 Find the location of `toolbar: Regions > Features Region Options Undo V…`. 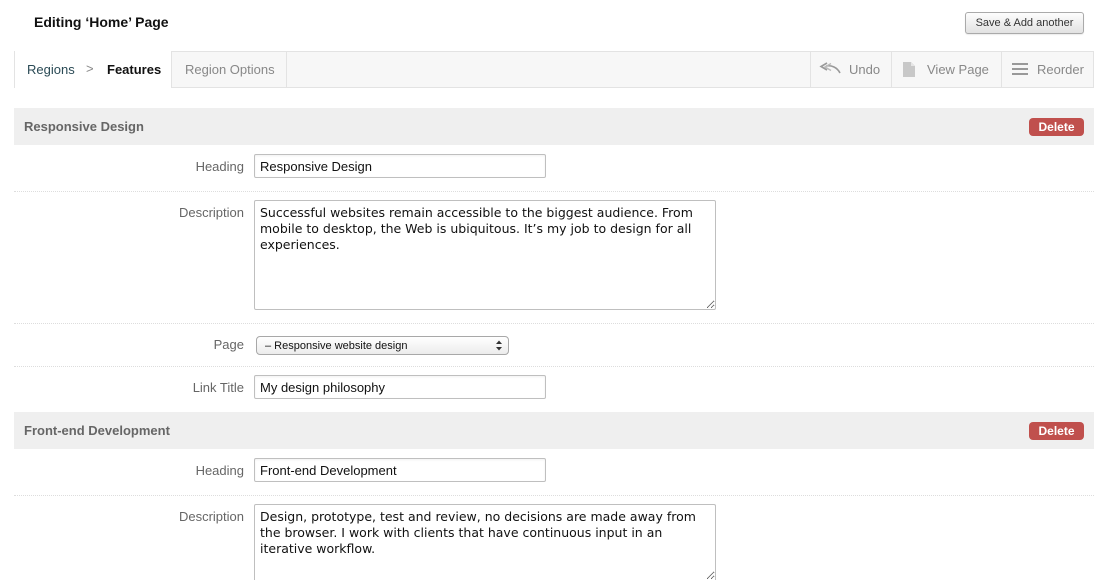

toolbar: Regions > Features Region Options Undo V… is located at coordinates (554, 69).